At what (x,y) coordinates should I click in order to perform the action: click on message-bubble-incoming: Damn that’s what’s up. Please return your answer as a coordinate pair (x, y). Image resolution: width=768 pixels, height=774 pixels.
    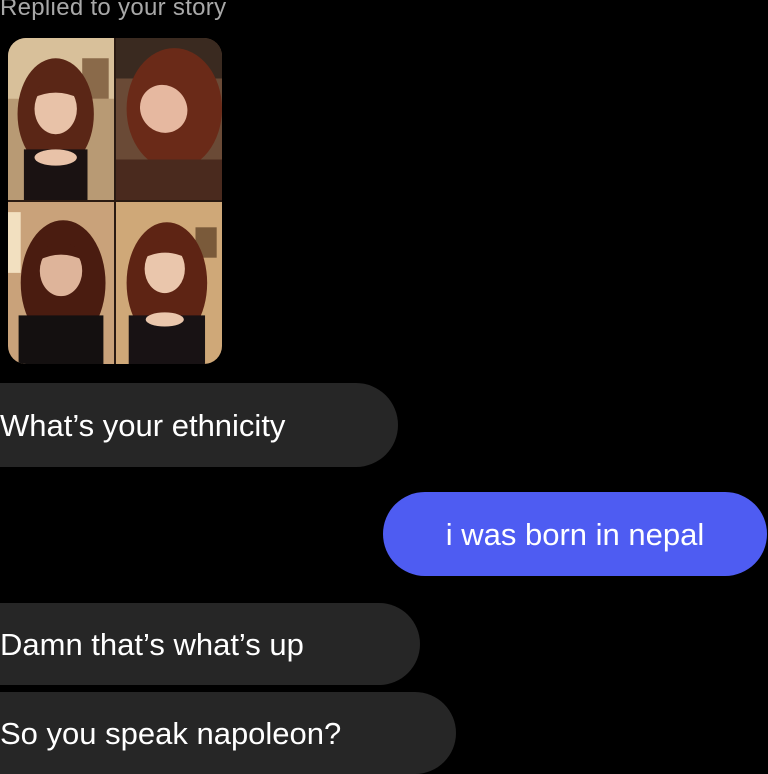
    Looking at the image, I should click on (210, 644).